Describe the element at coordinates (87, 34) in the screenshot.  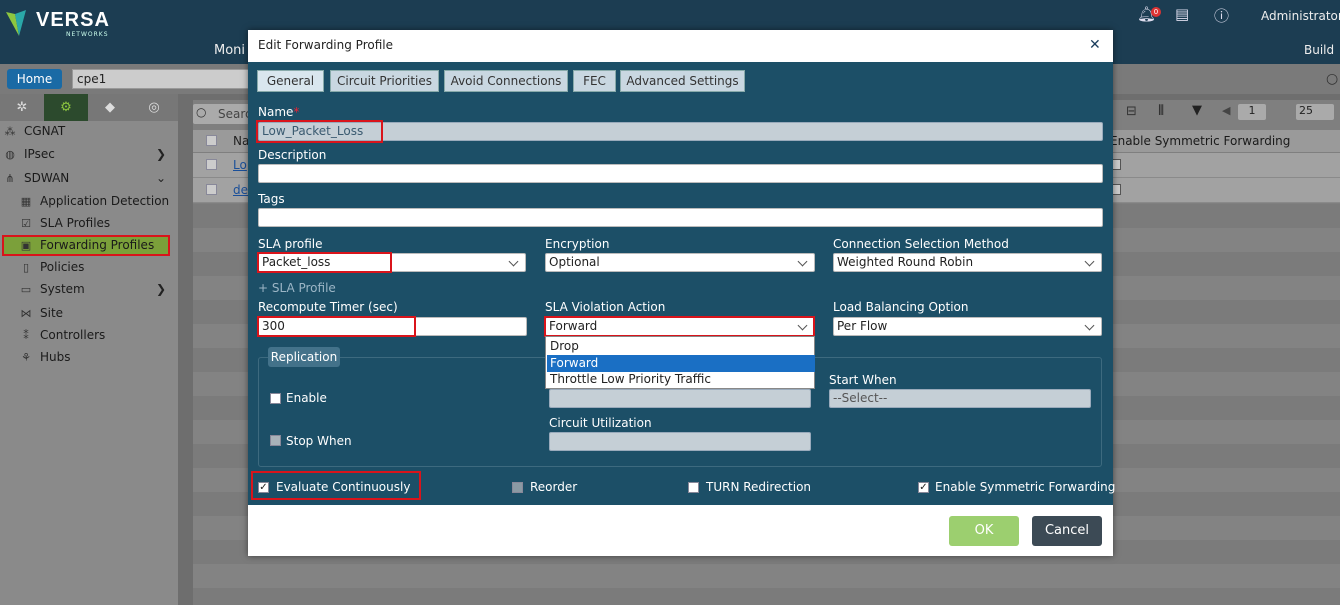
I see `brand-sub: NETWORKS` at that location.